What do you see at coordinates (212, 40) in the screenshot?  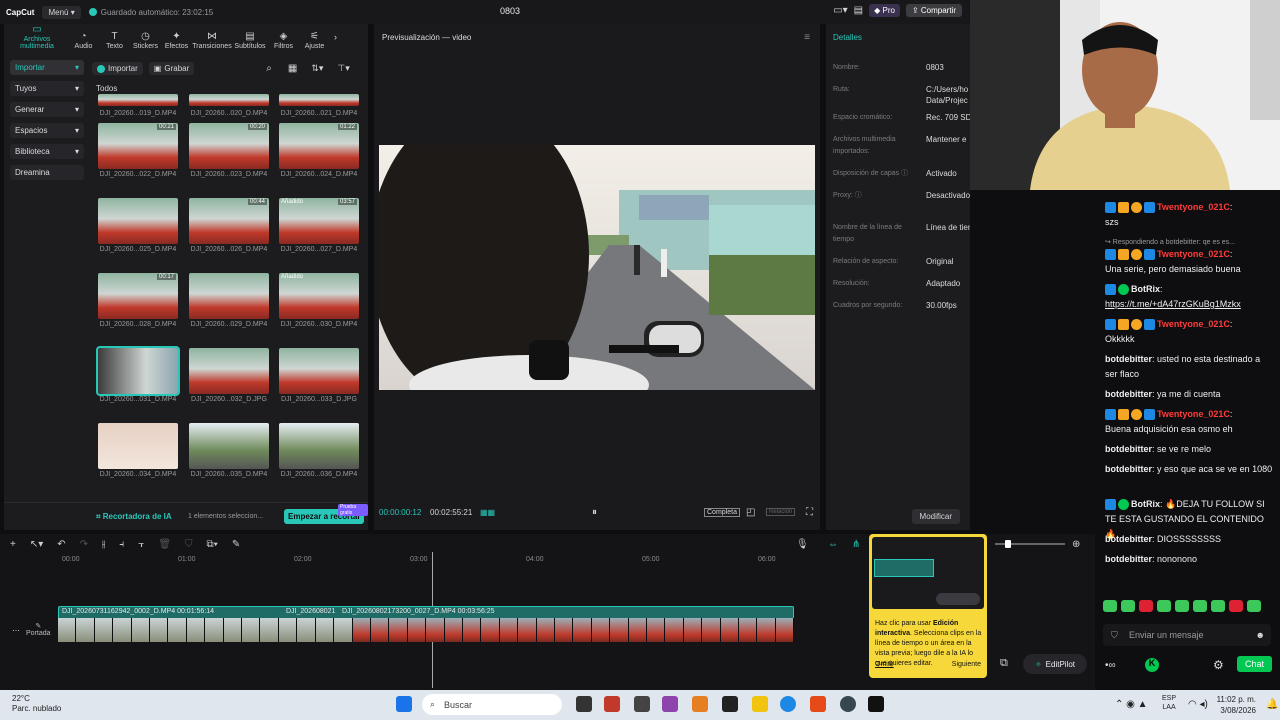 I see `tab-transitions: ⋈ Transiciones` at bounding box center [212, 40].